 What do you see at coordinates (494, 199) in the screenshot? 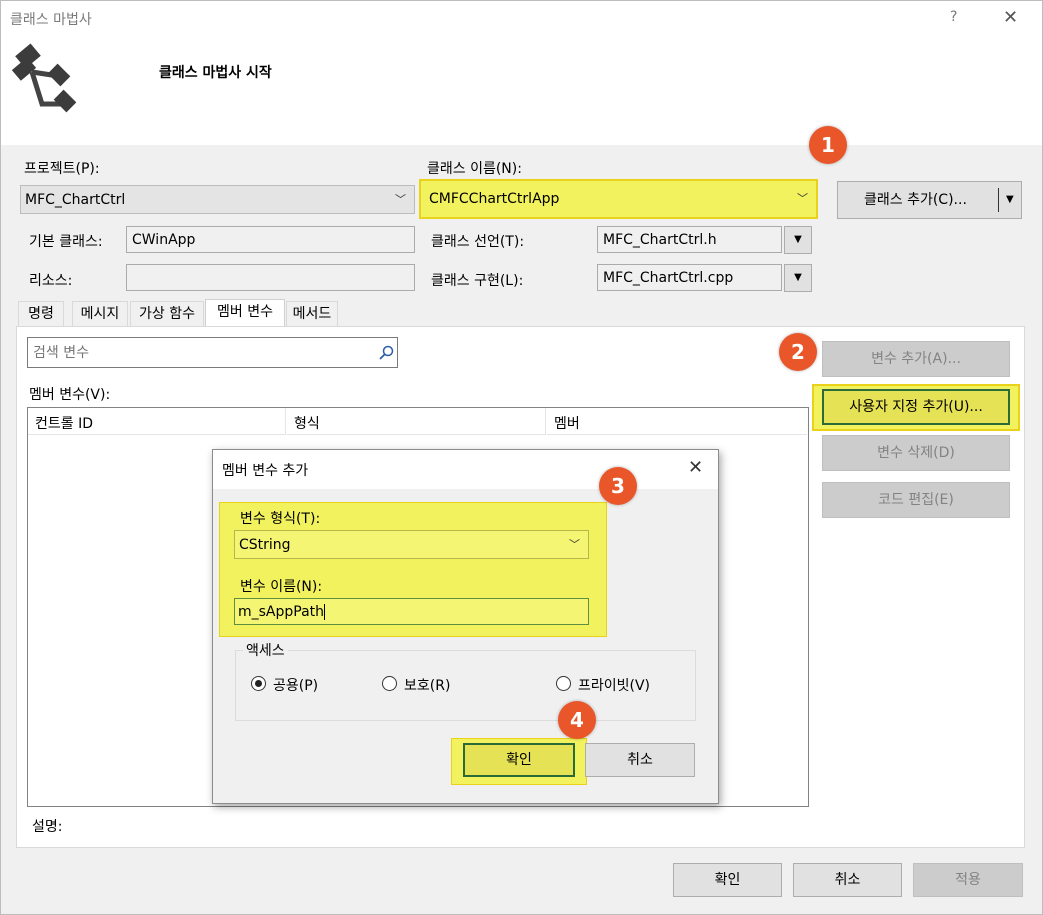
I see `class-name-value: CMFCChartCtrlApp` at bounding box center [494, 199].